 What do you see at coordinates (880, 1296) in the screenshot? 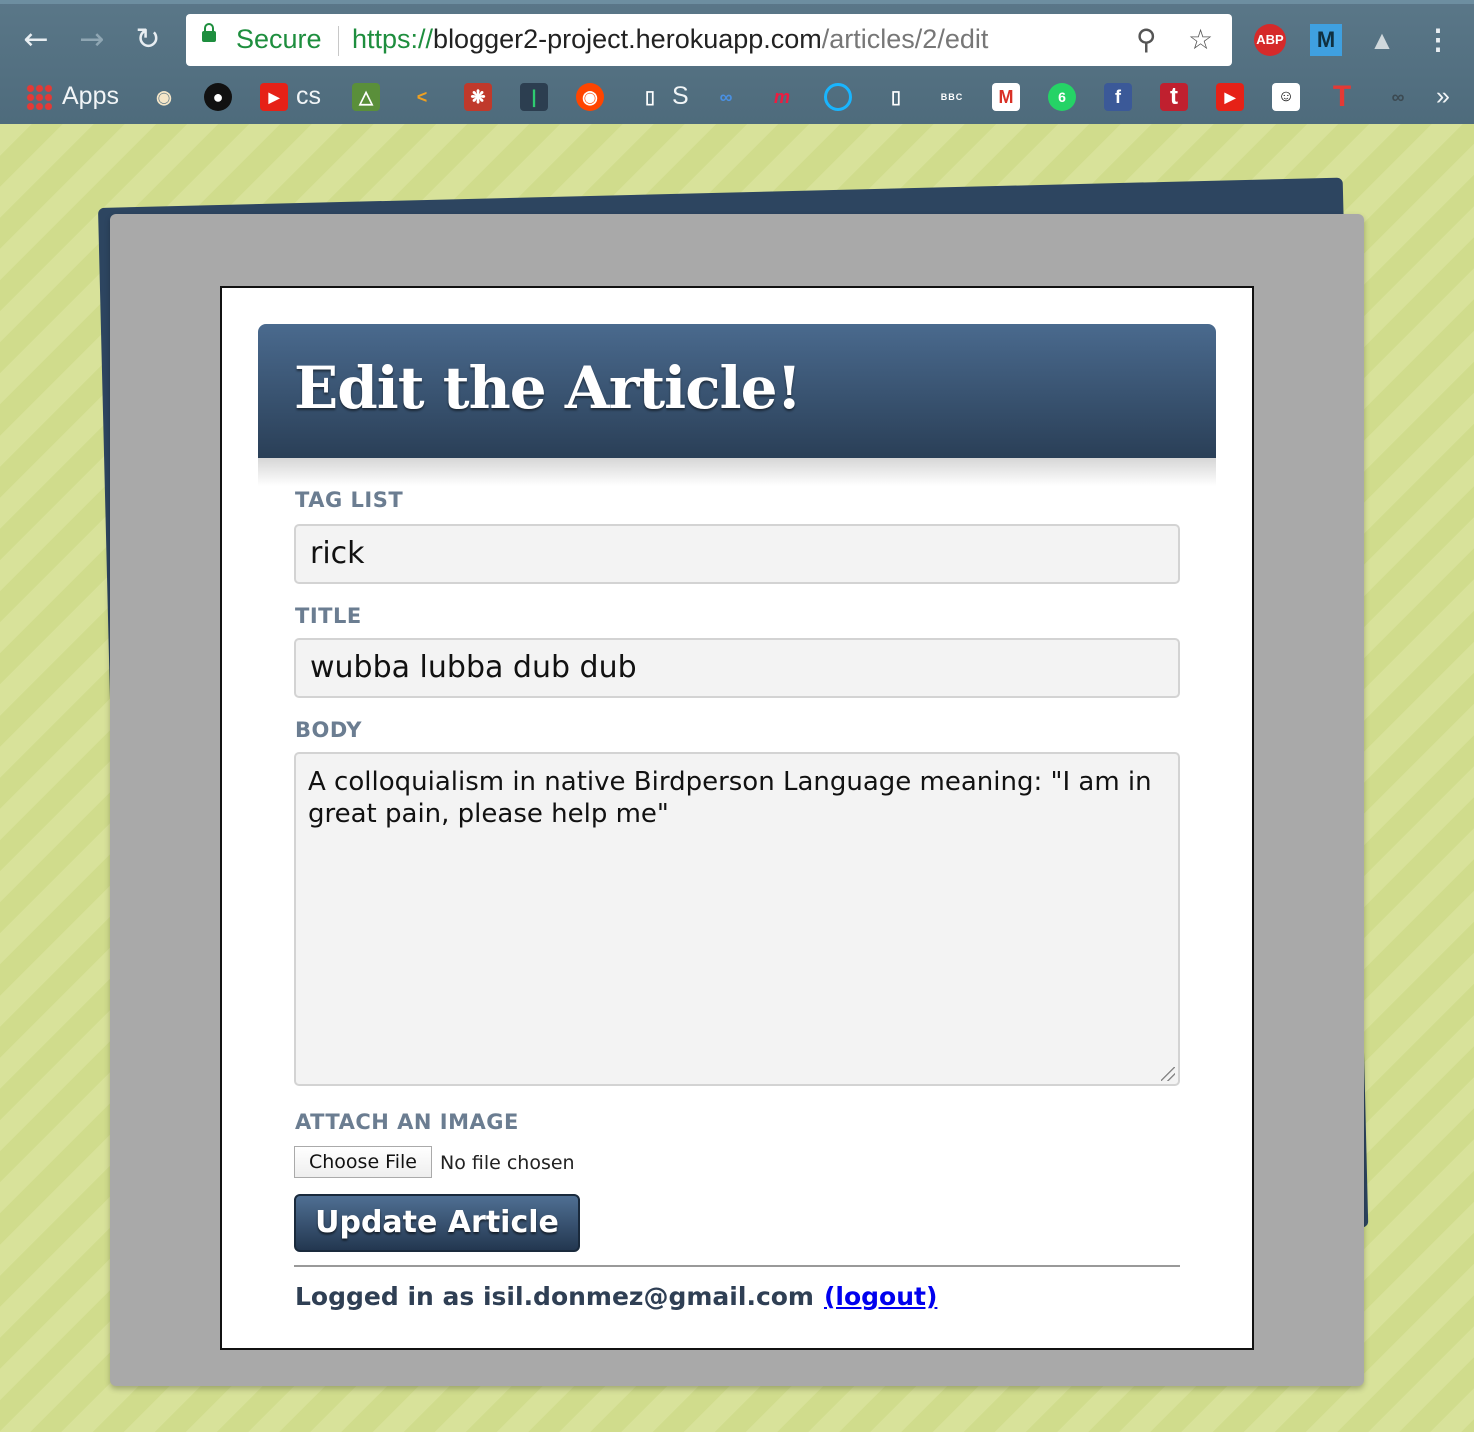
I see `logout-link: (logout)` at bounding box center [880, 1296].